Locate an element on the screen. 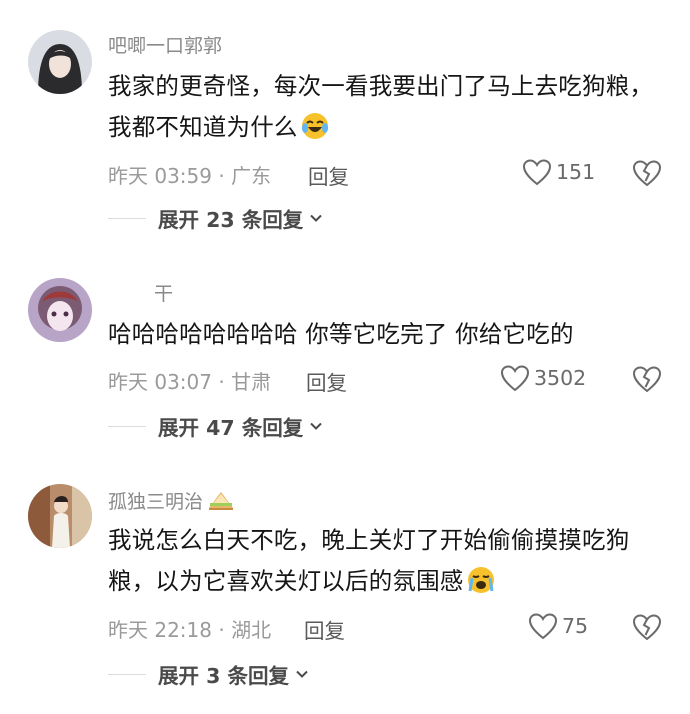  like-count: 3502 is located at coordinates (560, 378).